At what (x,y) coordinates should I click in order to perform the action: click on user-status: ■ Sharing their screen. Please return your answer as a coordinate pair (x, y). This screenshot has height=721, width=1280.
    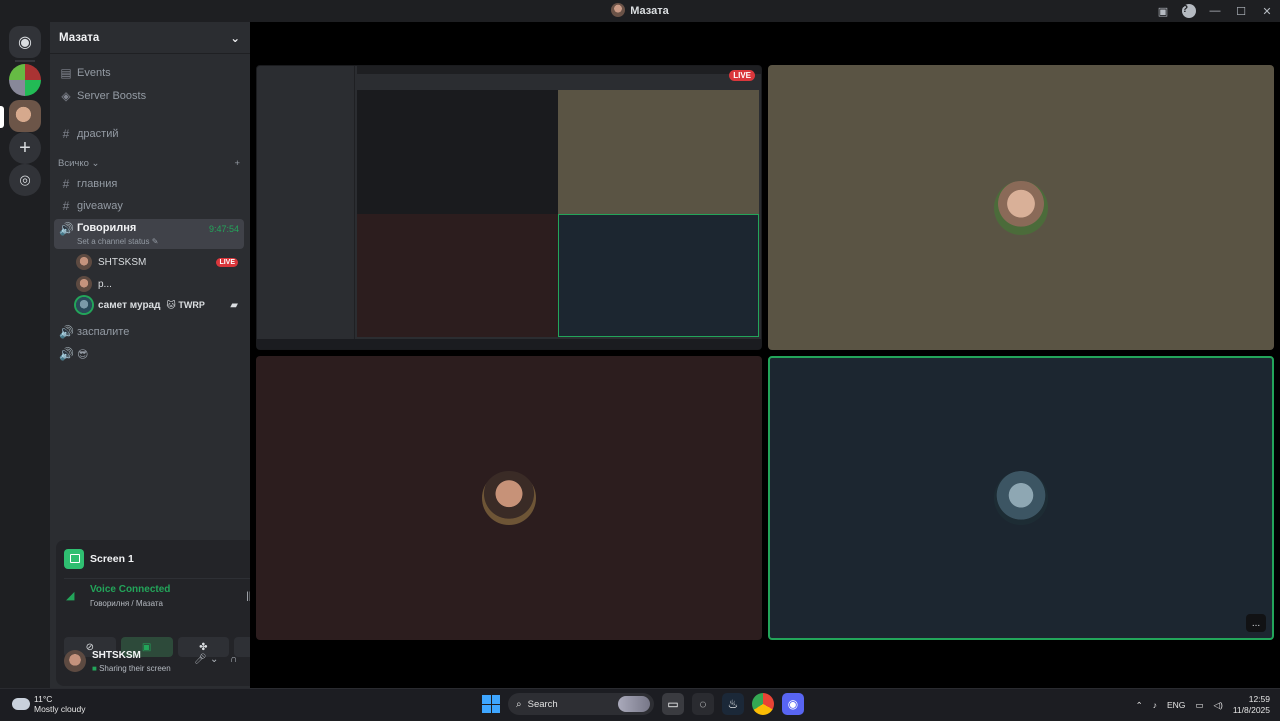
    Looking at the image, I should click on (131, 668).